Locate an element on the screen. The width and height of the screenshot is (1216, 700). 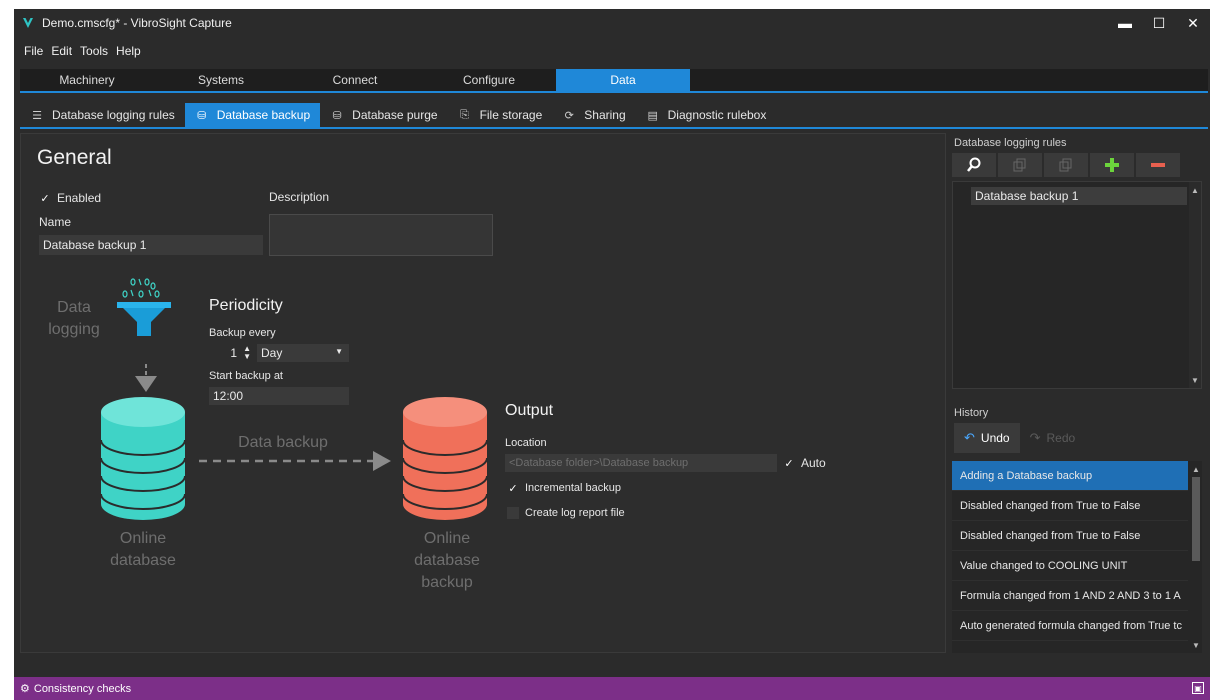
history-scrollbar: ▲ ▼ is located at coordinates (1196, 557).